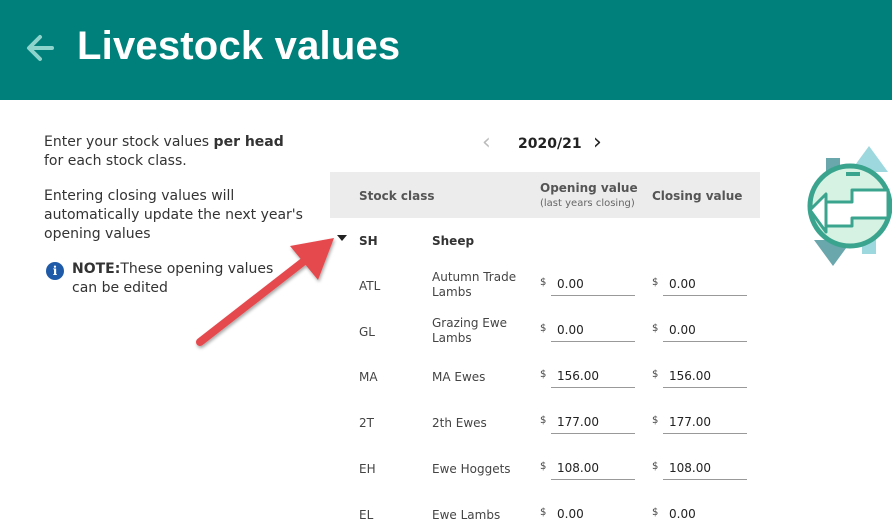 This screenshot has width=892, height=520. What do you see at coordinates (366, 423) in the screenshot?
I see `stock-code: 2T` at bounding box center [366, 423].